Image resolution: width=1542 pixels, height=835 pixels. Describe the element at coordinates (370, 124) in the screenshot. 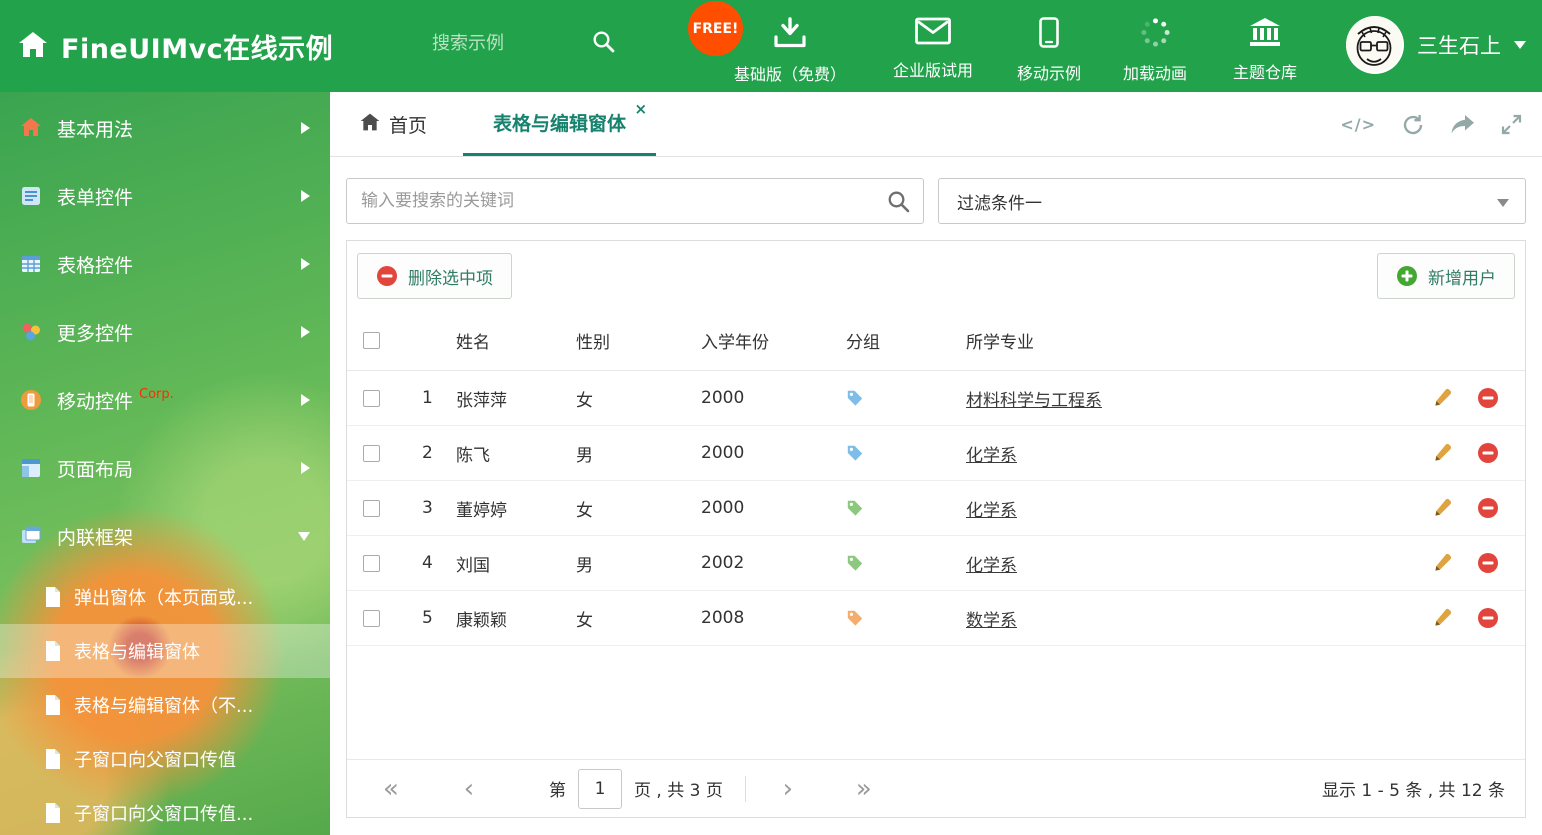

I see `home-icon` at that location.